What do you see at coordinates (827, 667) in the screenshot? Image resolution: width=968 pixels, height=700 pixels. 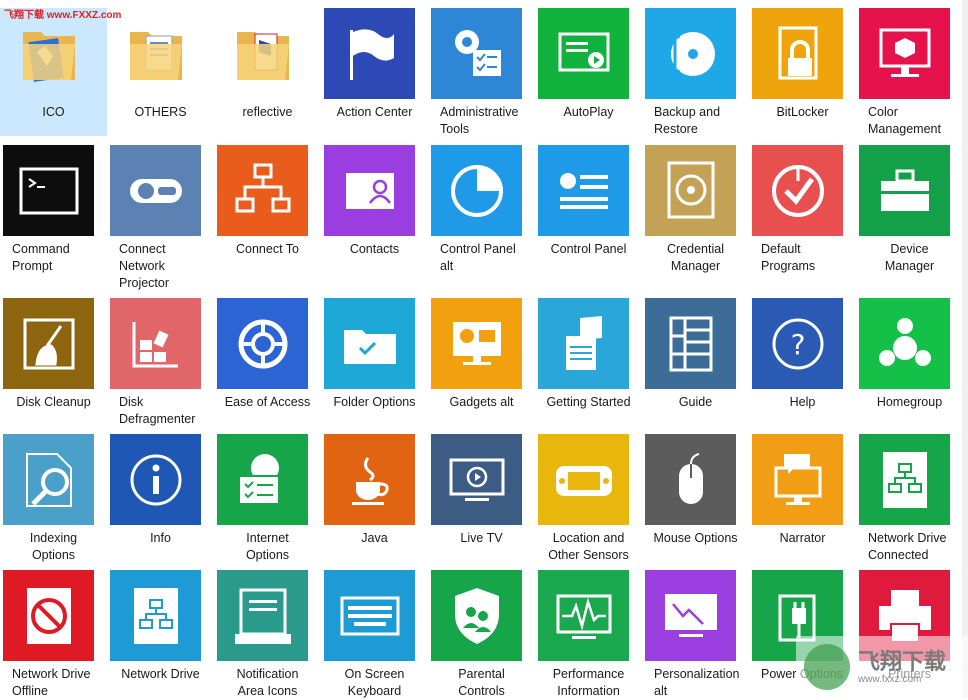 I see `watermark-logo-icon` at bounding box center [827, 667].